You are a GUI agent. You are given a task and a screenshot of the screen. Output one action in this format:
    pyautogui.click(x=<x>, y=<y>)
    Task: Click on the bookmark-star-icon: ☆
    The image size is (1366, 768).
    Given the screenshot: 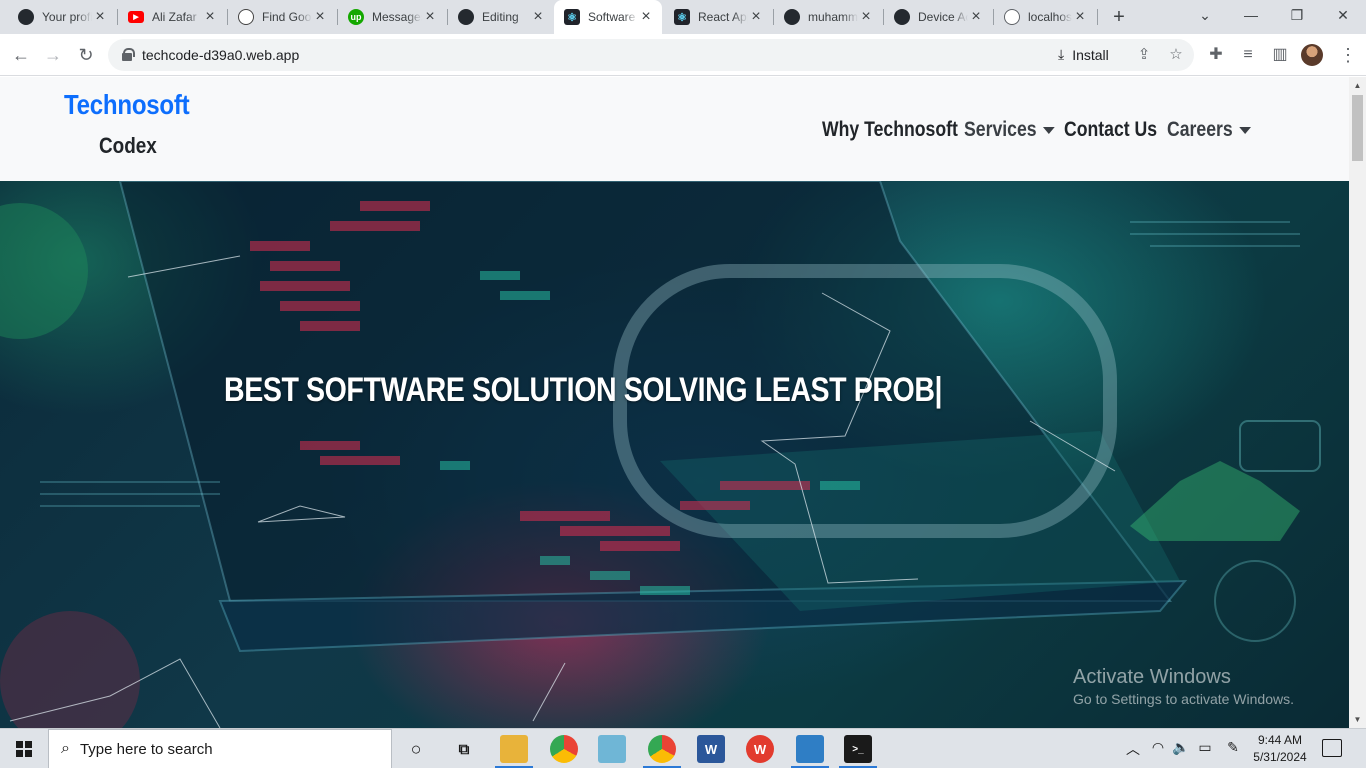 What is the action you would take?
    pyautogui.click(x=1176, y=55)
    